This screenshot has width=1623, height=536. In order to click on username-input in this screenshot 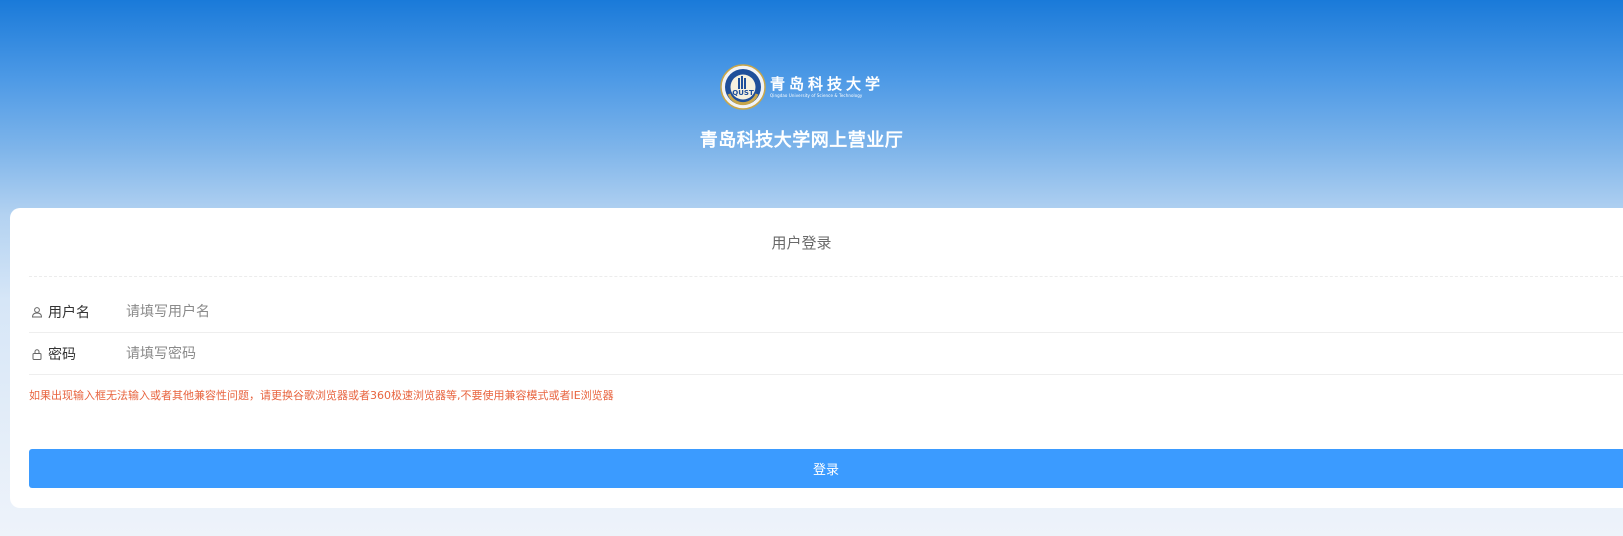, I will do `click(874, 312)`.